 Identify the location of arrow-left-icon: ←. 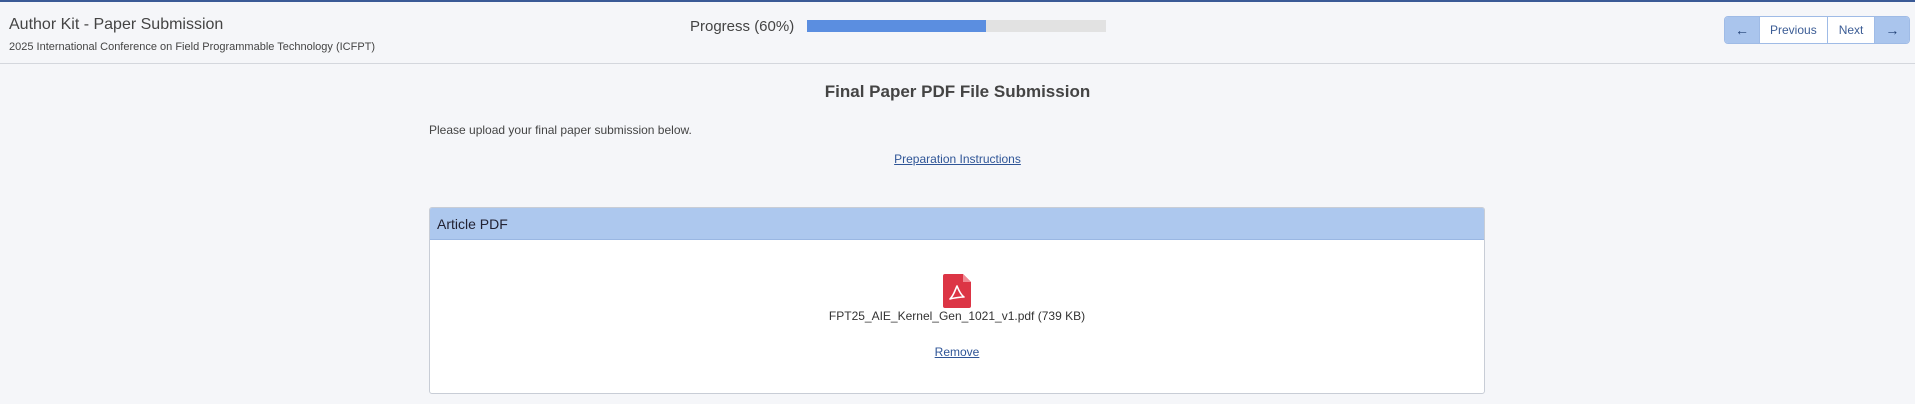
(1742, 30).